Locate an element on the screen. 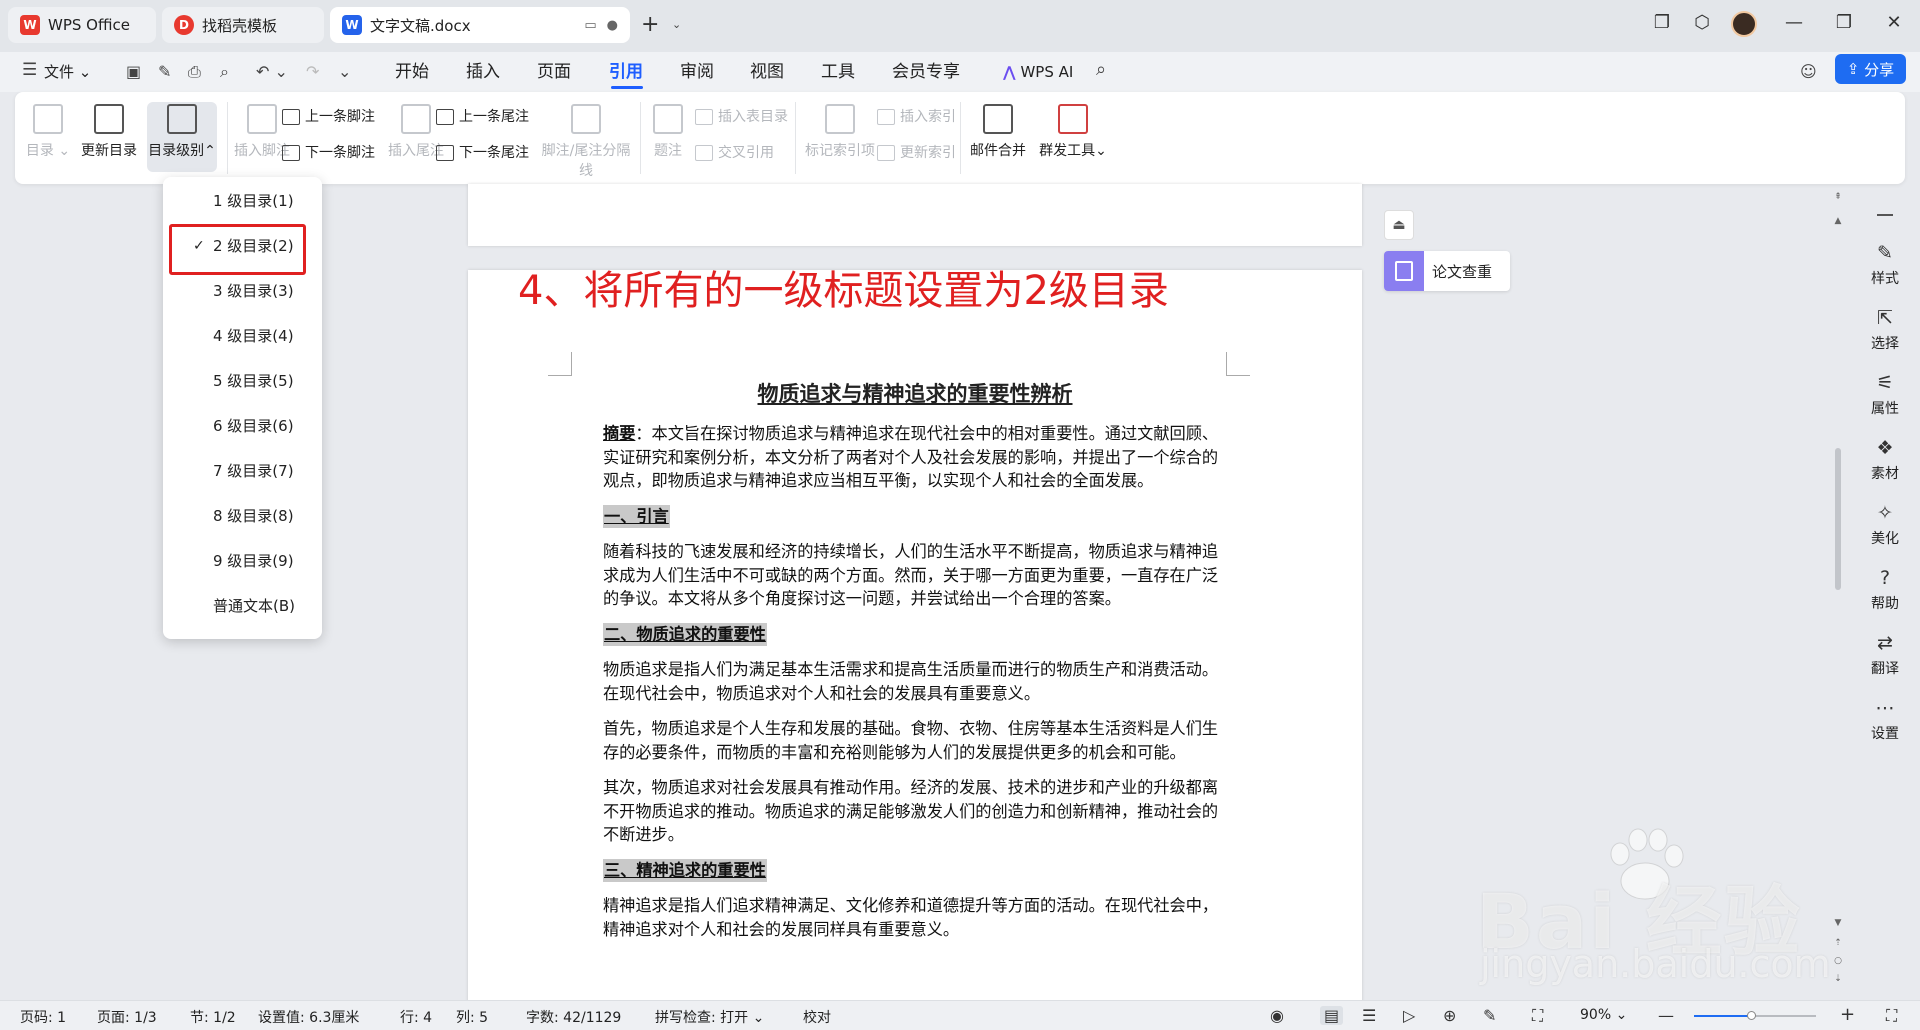 The height and width of the screenshot is (1030, 1920). cube-icon: ⬡ is located at coordinates (1702, 22).